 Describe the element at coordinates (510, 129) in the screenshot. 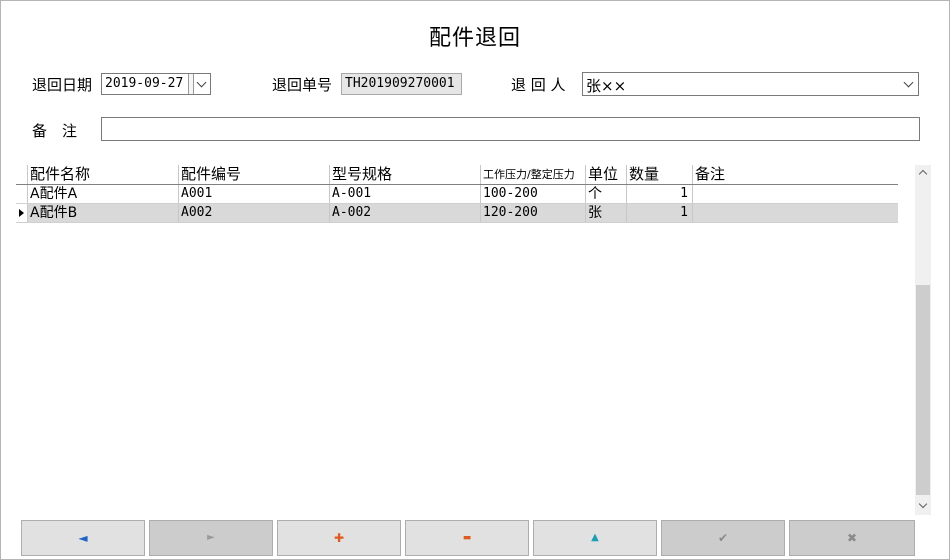

I see `remark-input` at that location.